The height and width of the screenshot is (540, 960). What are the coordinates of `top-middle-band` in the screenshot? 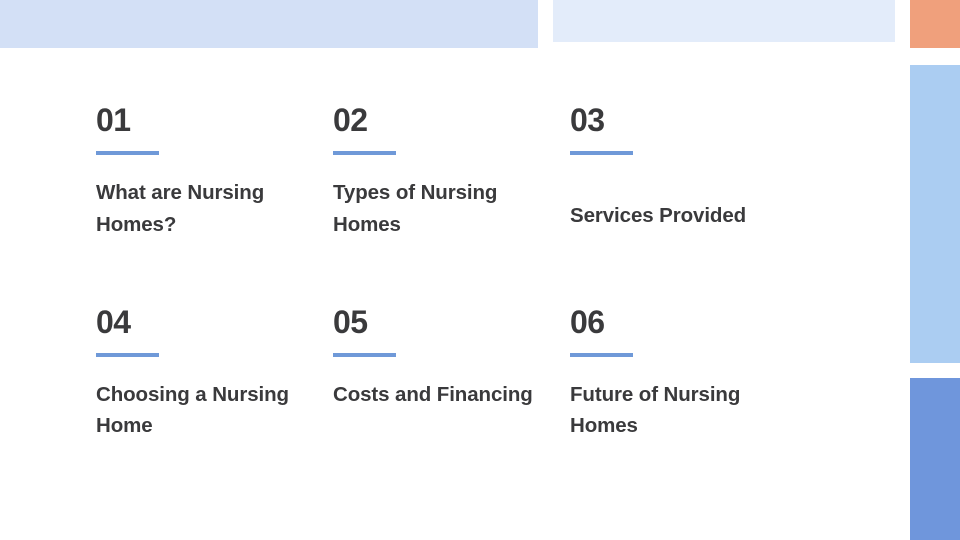 It's located at (724, 21).